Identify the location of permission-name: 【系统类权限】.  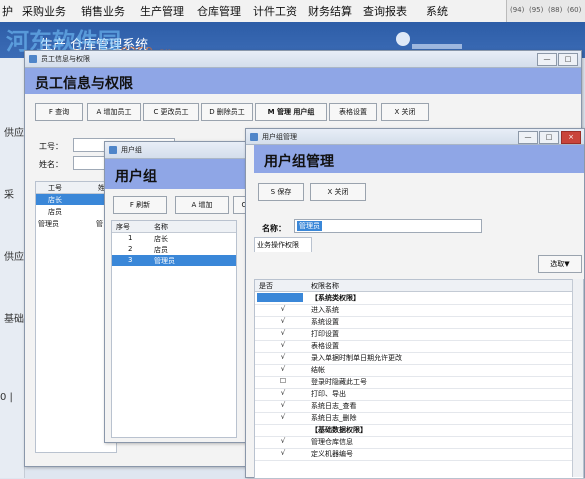
(335, 298).